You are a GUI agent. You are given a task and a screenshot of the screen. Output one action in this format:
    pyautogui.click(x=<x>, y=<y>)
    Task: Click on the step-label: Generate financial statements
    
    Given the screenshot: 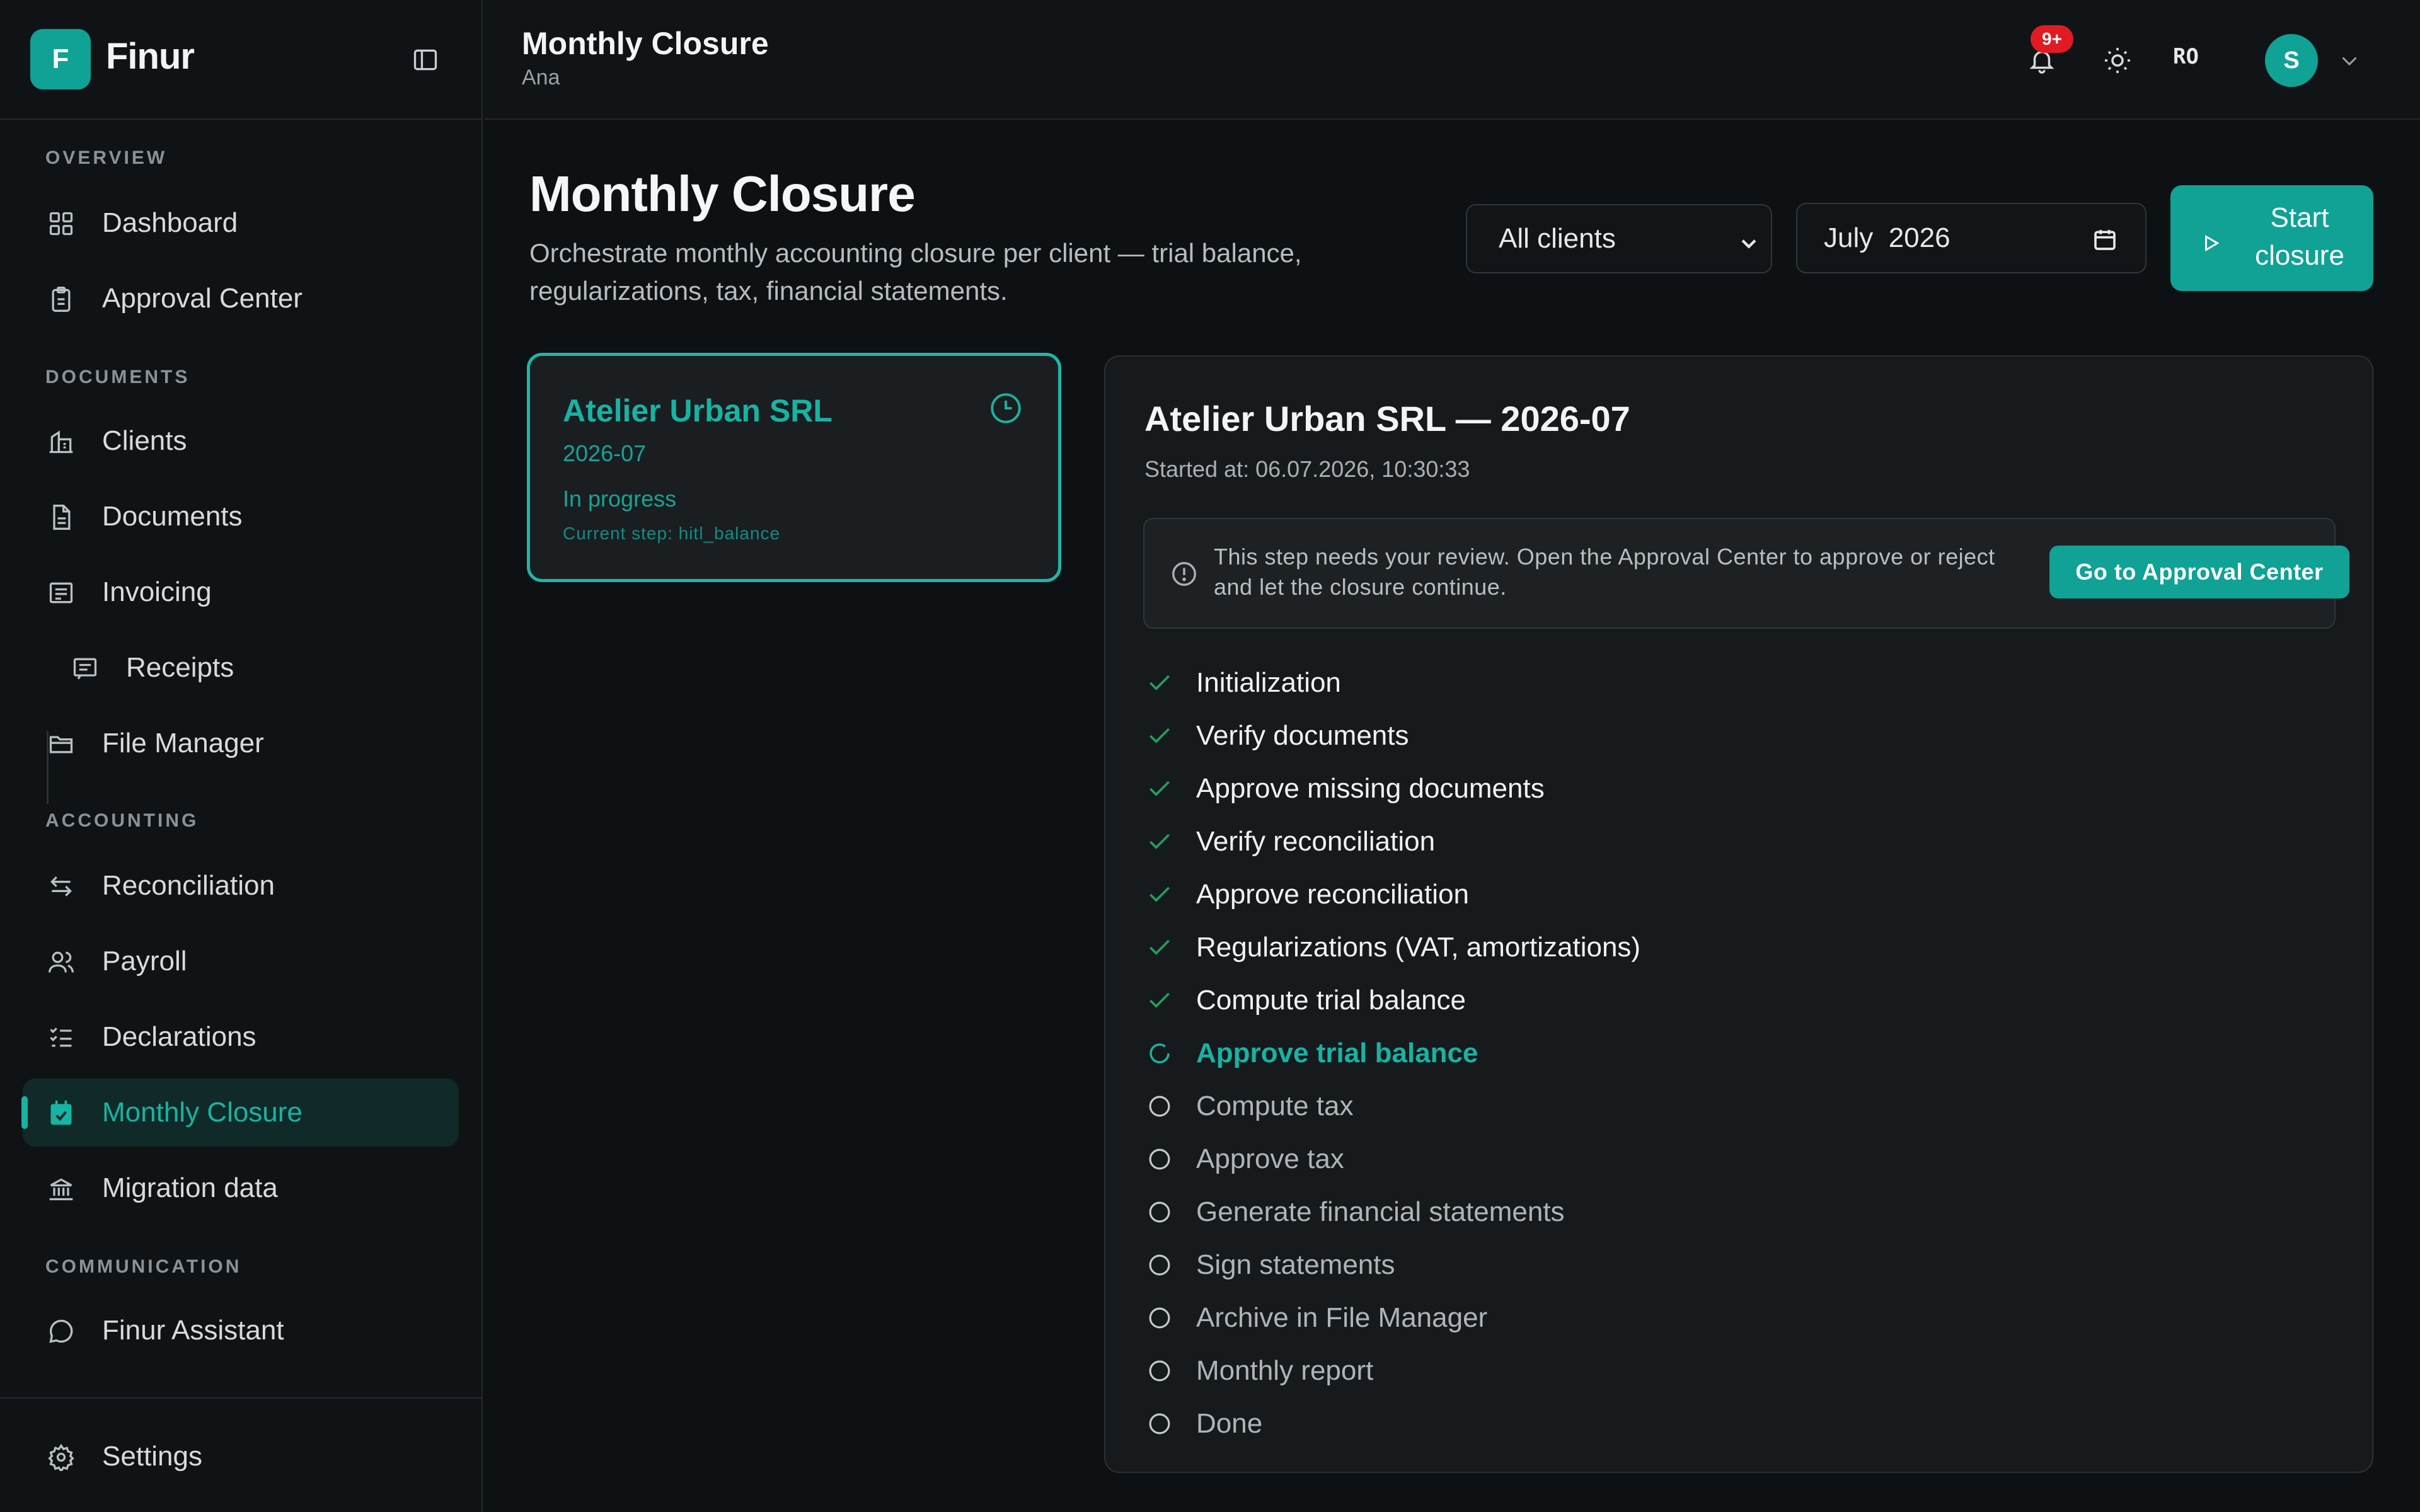 What is the action you would take?
    pyautogui.click(x=1380, y=1211)
    